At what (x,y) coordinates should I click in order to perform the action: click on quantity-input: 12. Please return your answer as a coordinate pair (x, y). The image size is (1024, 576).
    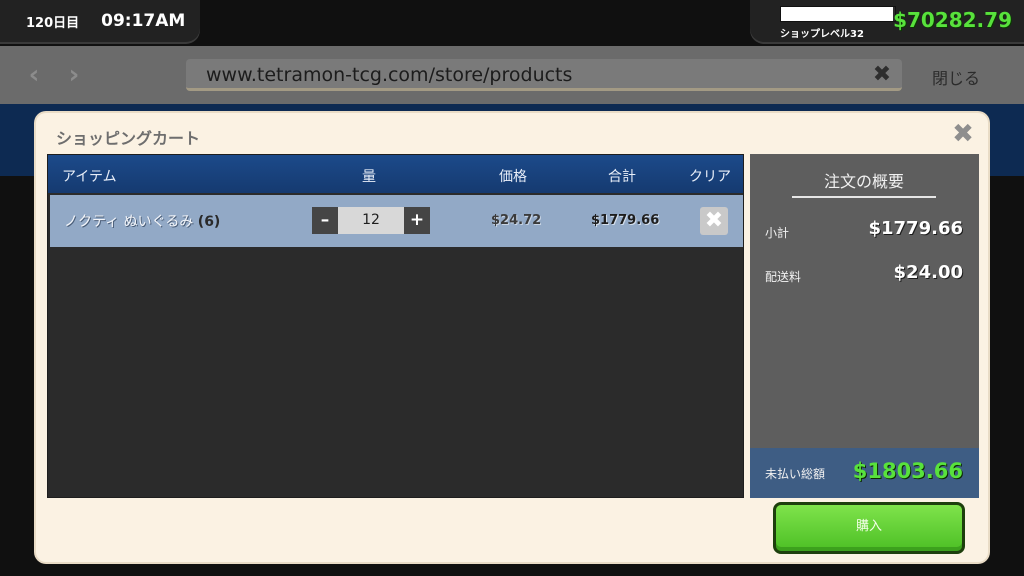
    Looking at the image, I should click on (371, 220).